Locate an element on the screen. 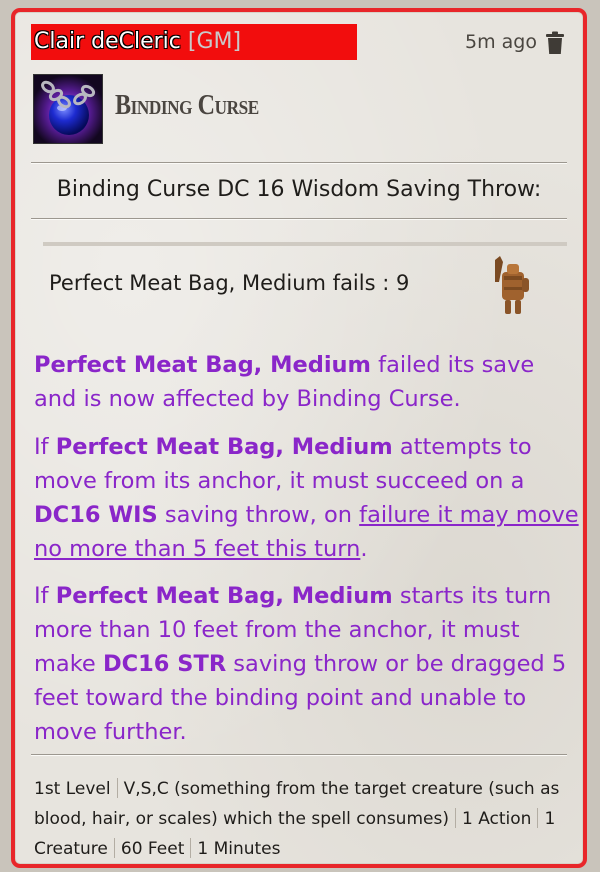 The image size is (600, 872). effect-dc: DC16 WIS is located at coordinates (96, 515).